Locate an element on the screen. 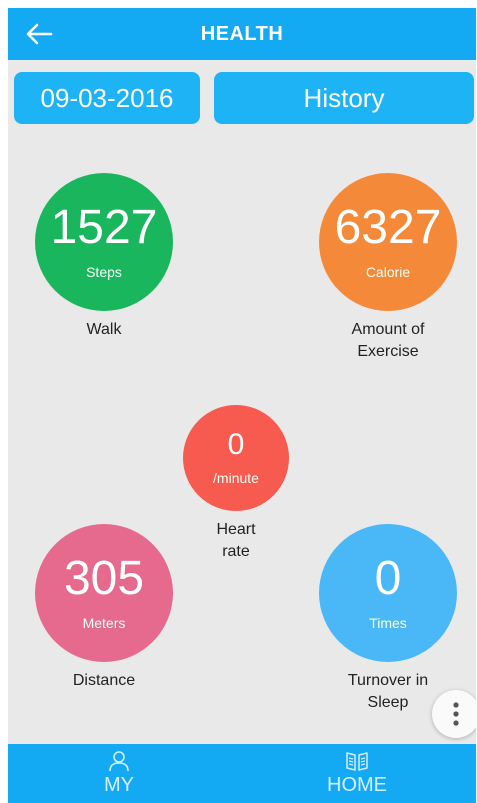 This screenshot has width=477, height=803. sleep-circle: 0 Times is located at coordinates (388, 593).